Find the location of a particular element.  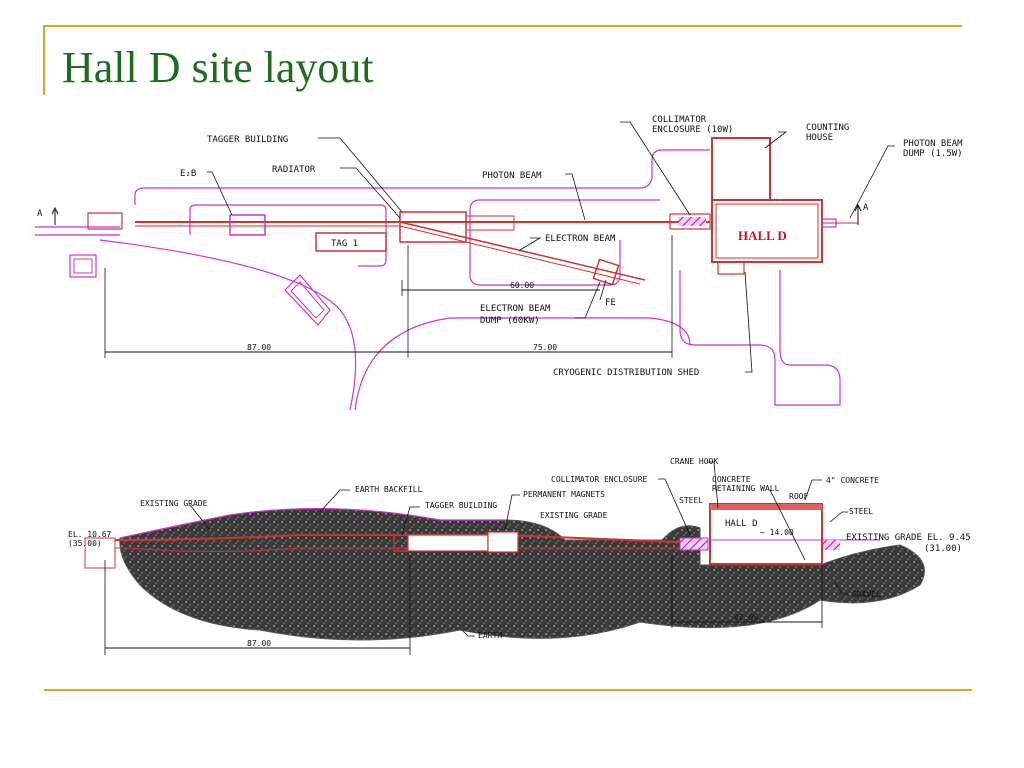

label-el-left-2: (35.00) is located at coordinates (85, 543).